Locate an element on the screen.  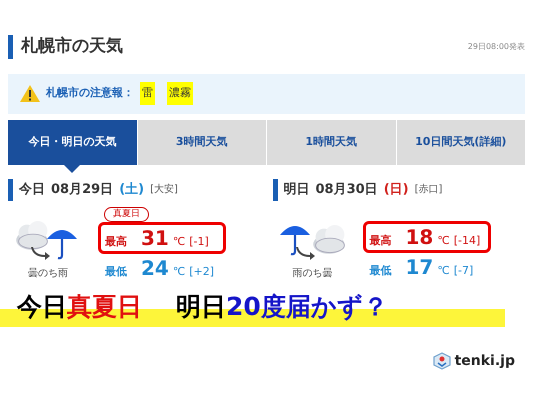
temp-value: 31 is located at coordinates (155, 238).